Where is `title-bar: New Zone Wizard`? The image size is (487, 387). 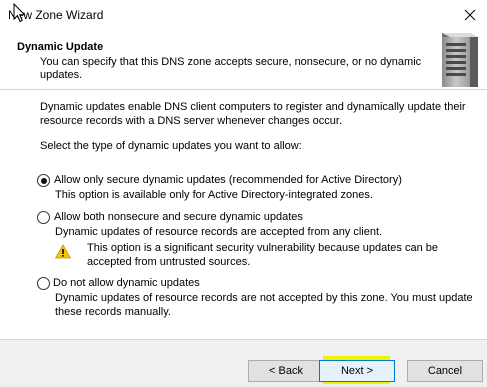 title-bar: New Zone Wizard is located at coordinates (243, 14).